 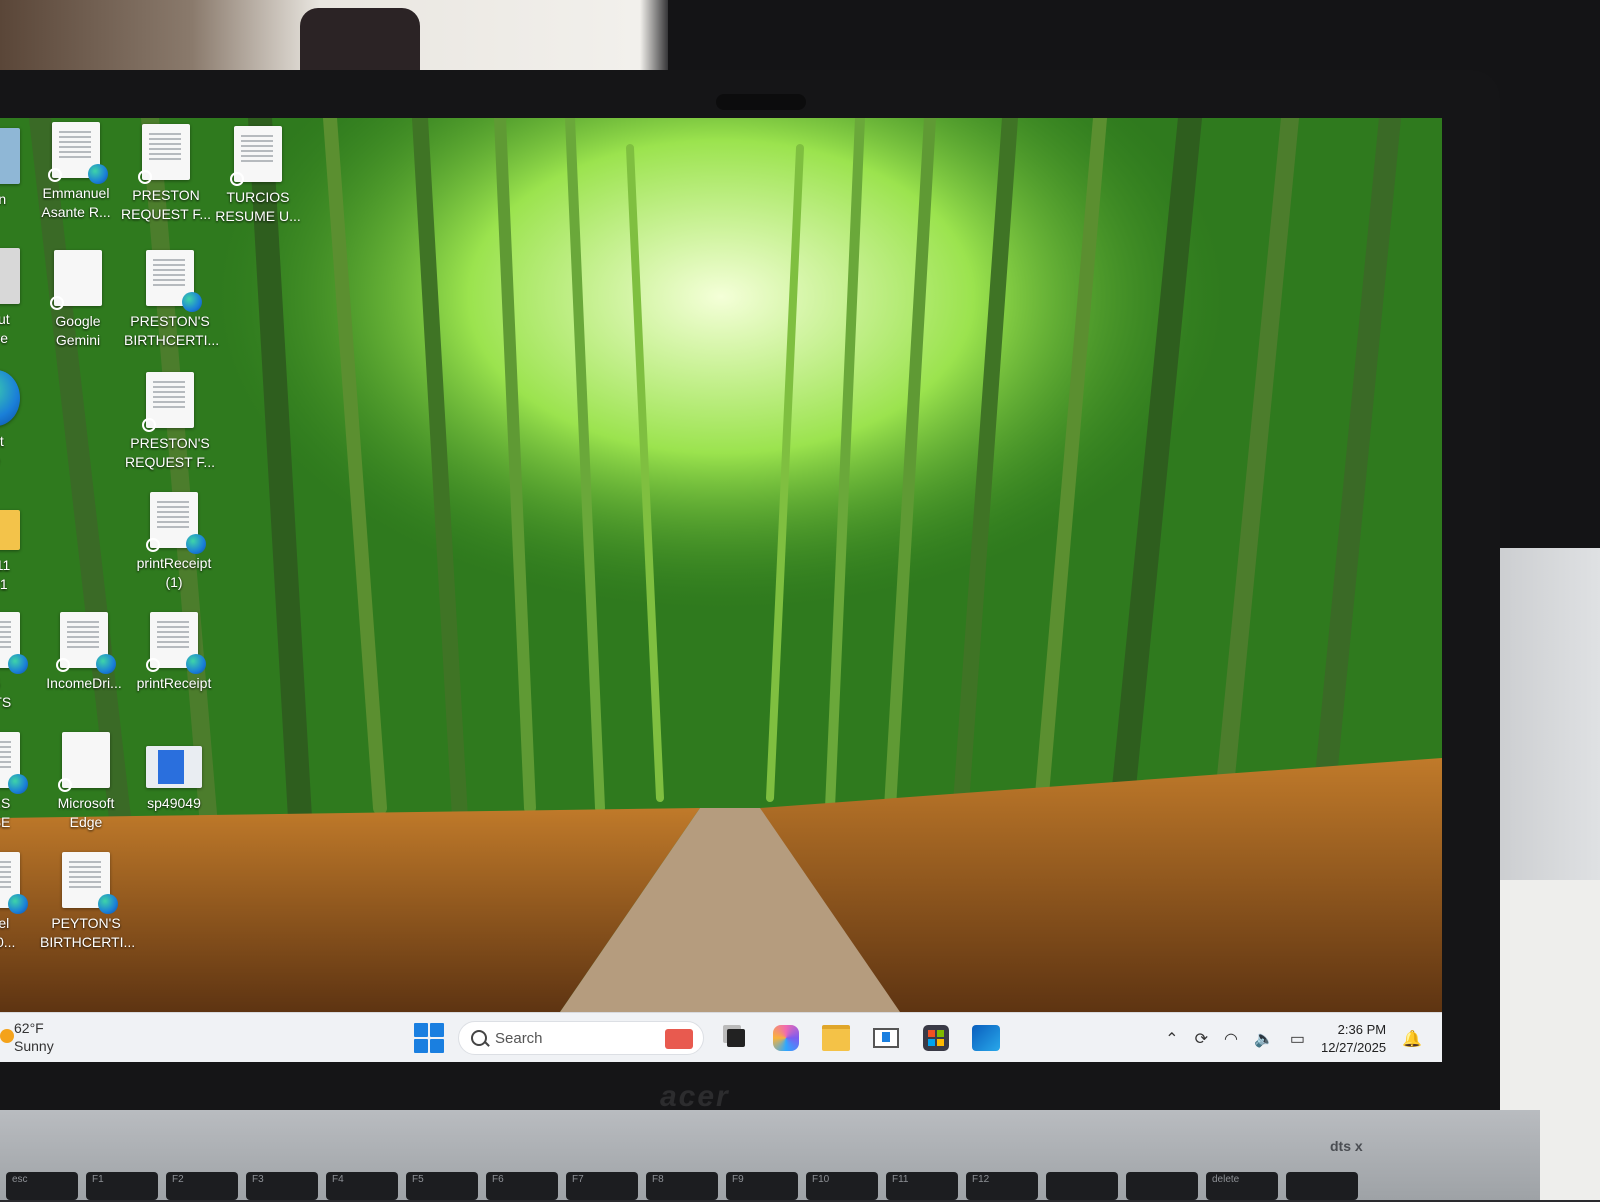 What do you see at coordinates (1242, 1186) in the screenshot?
I see `key: delete` at bounding box center [1242, 1186].